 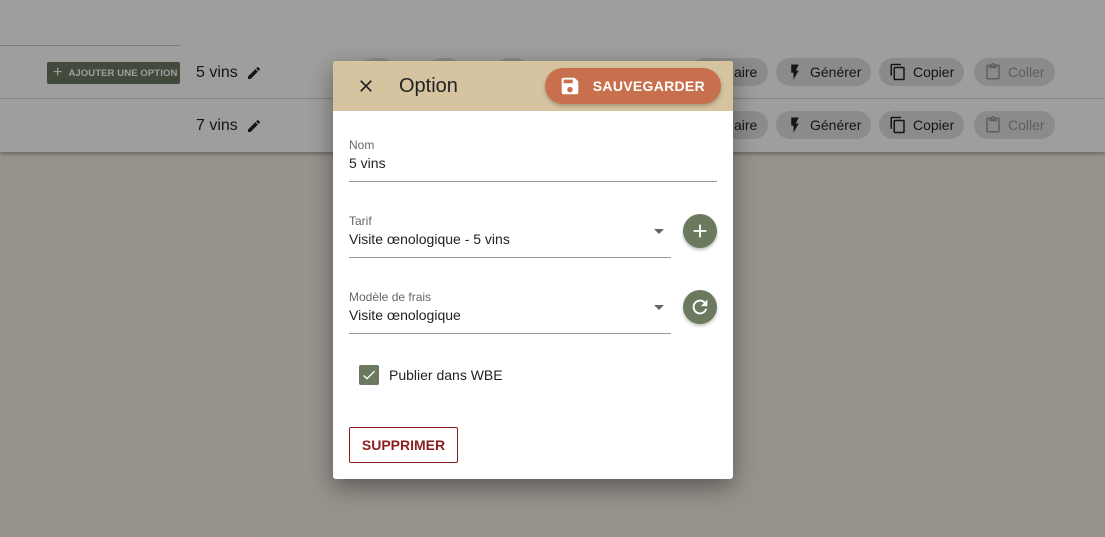 I want to click on delete-label: SUPPRIMER, so click(x=403, y=445).